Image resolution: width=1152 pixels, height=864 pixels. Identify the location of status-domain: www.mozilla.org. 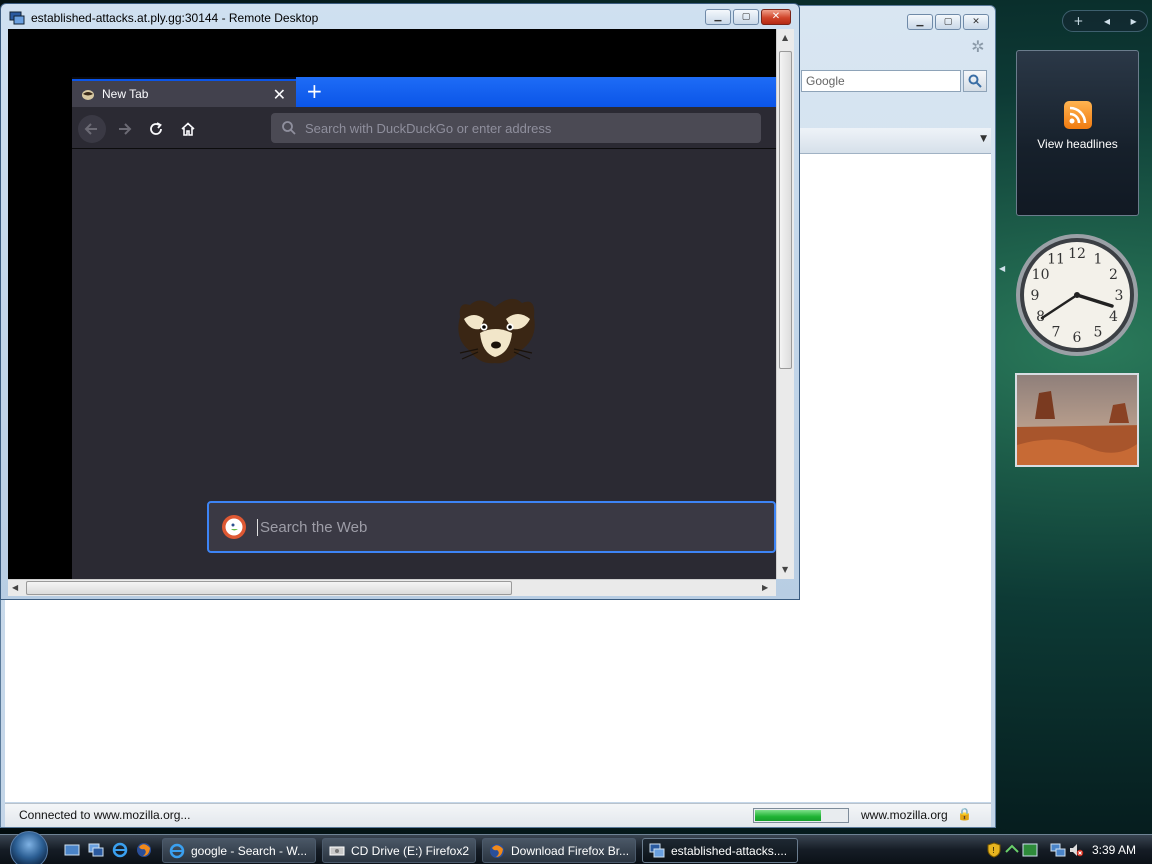
(904, 815).